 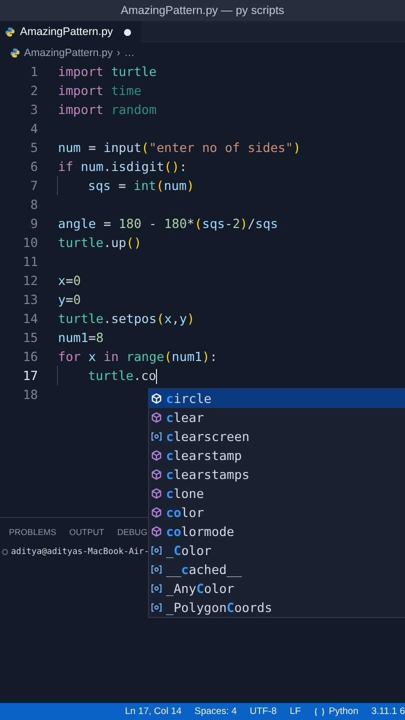 I want to click on line-number: 17, so click(x=30, y=375).